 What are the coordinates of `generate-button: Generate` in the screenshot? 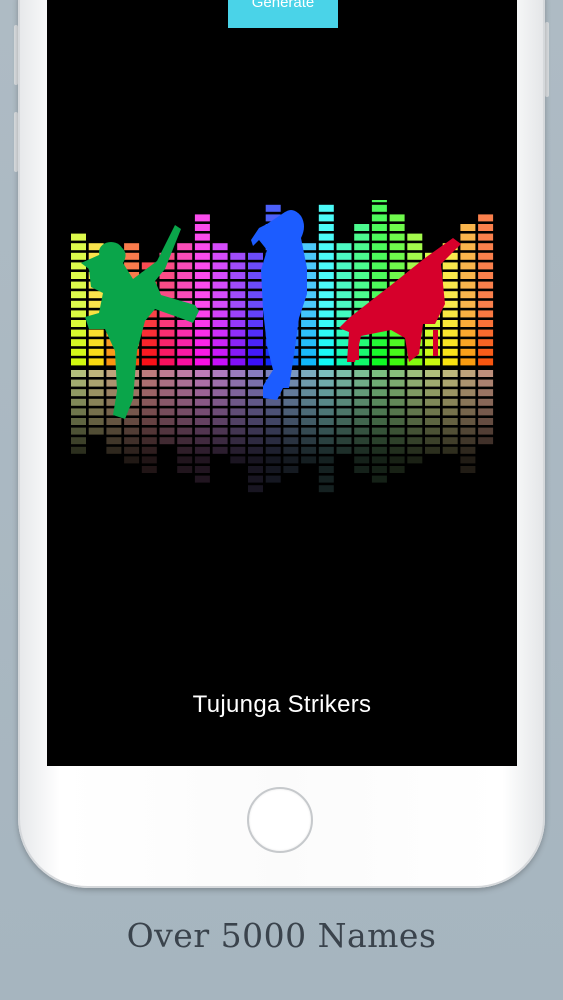 It's located at (283, 14).